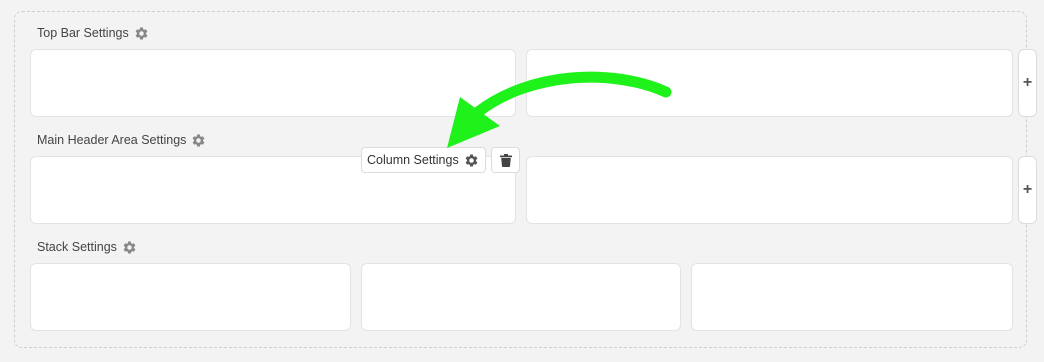 The image size is (1044, 362). I want to click on section-top-bar: Top Bar Settings, so click(93, 33).